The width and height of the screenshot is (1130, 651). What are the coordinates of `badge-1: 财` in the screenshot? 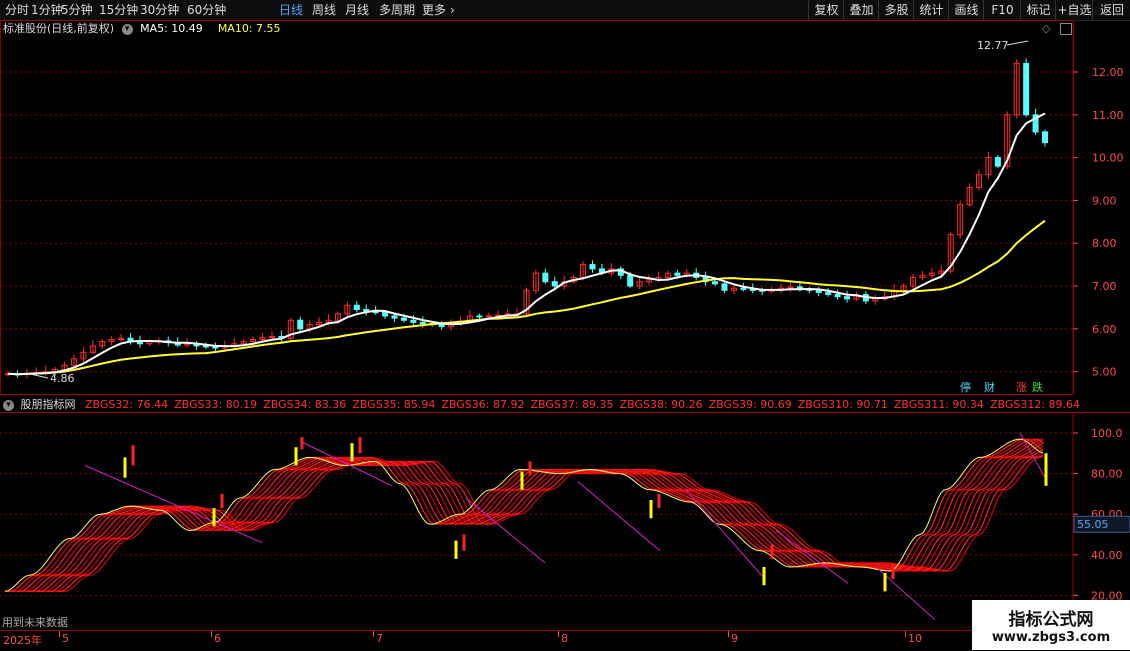 It's located at (989, 388).